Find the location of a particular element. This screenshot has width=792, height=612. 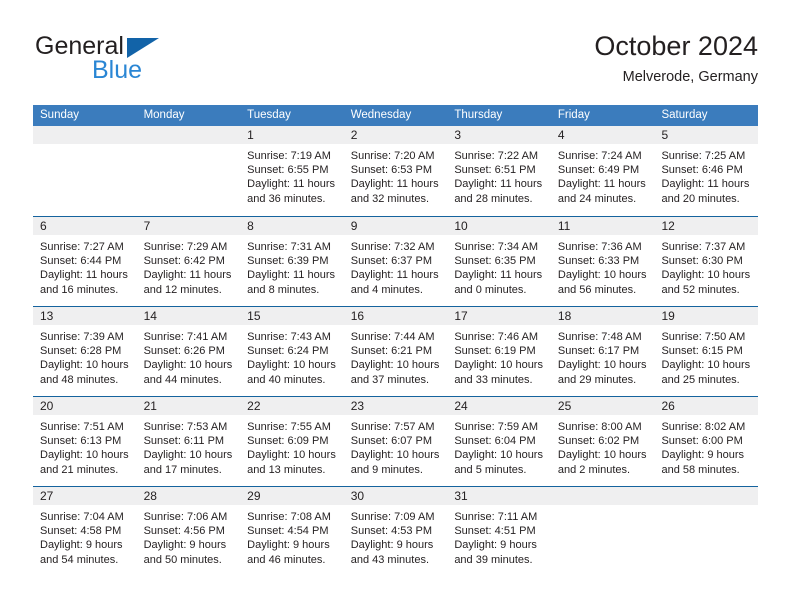

daylight-text-line2: and 24 minutes. is located at coordinates (597, 198).